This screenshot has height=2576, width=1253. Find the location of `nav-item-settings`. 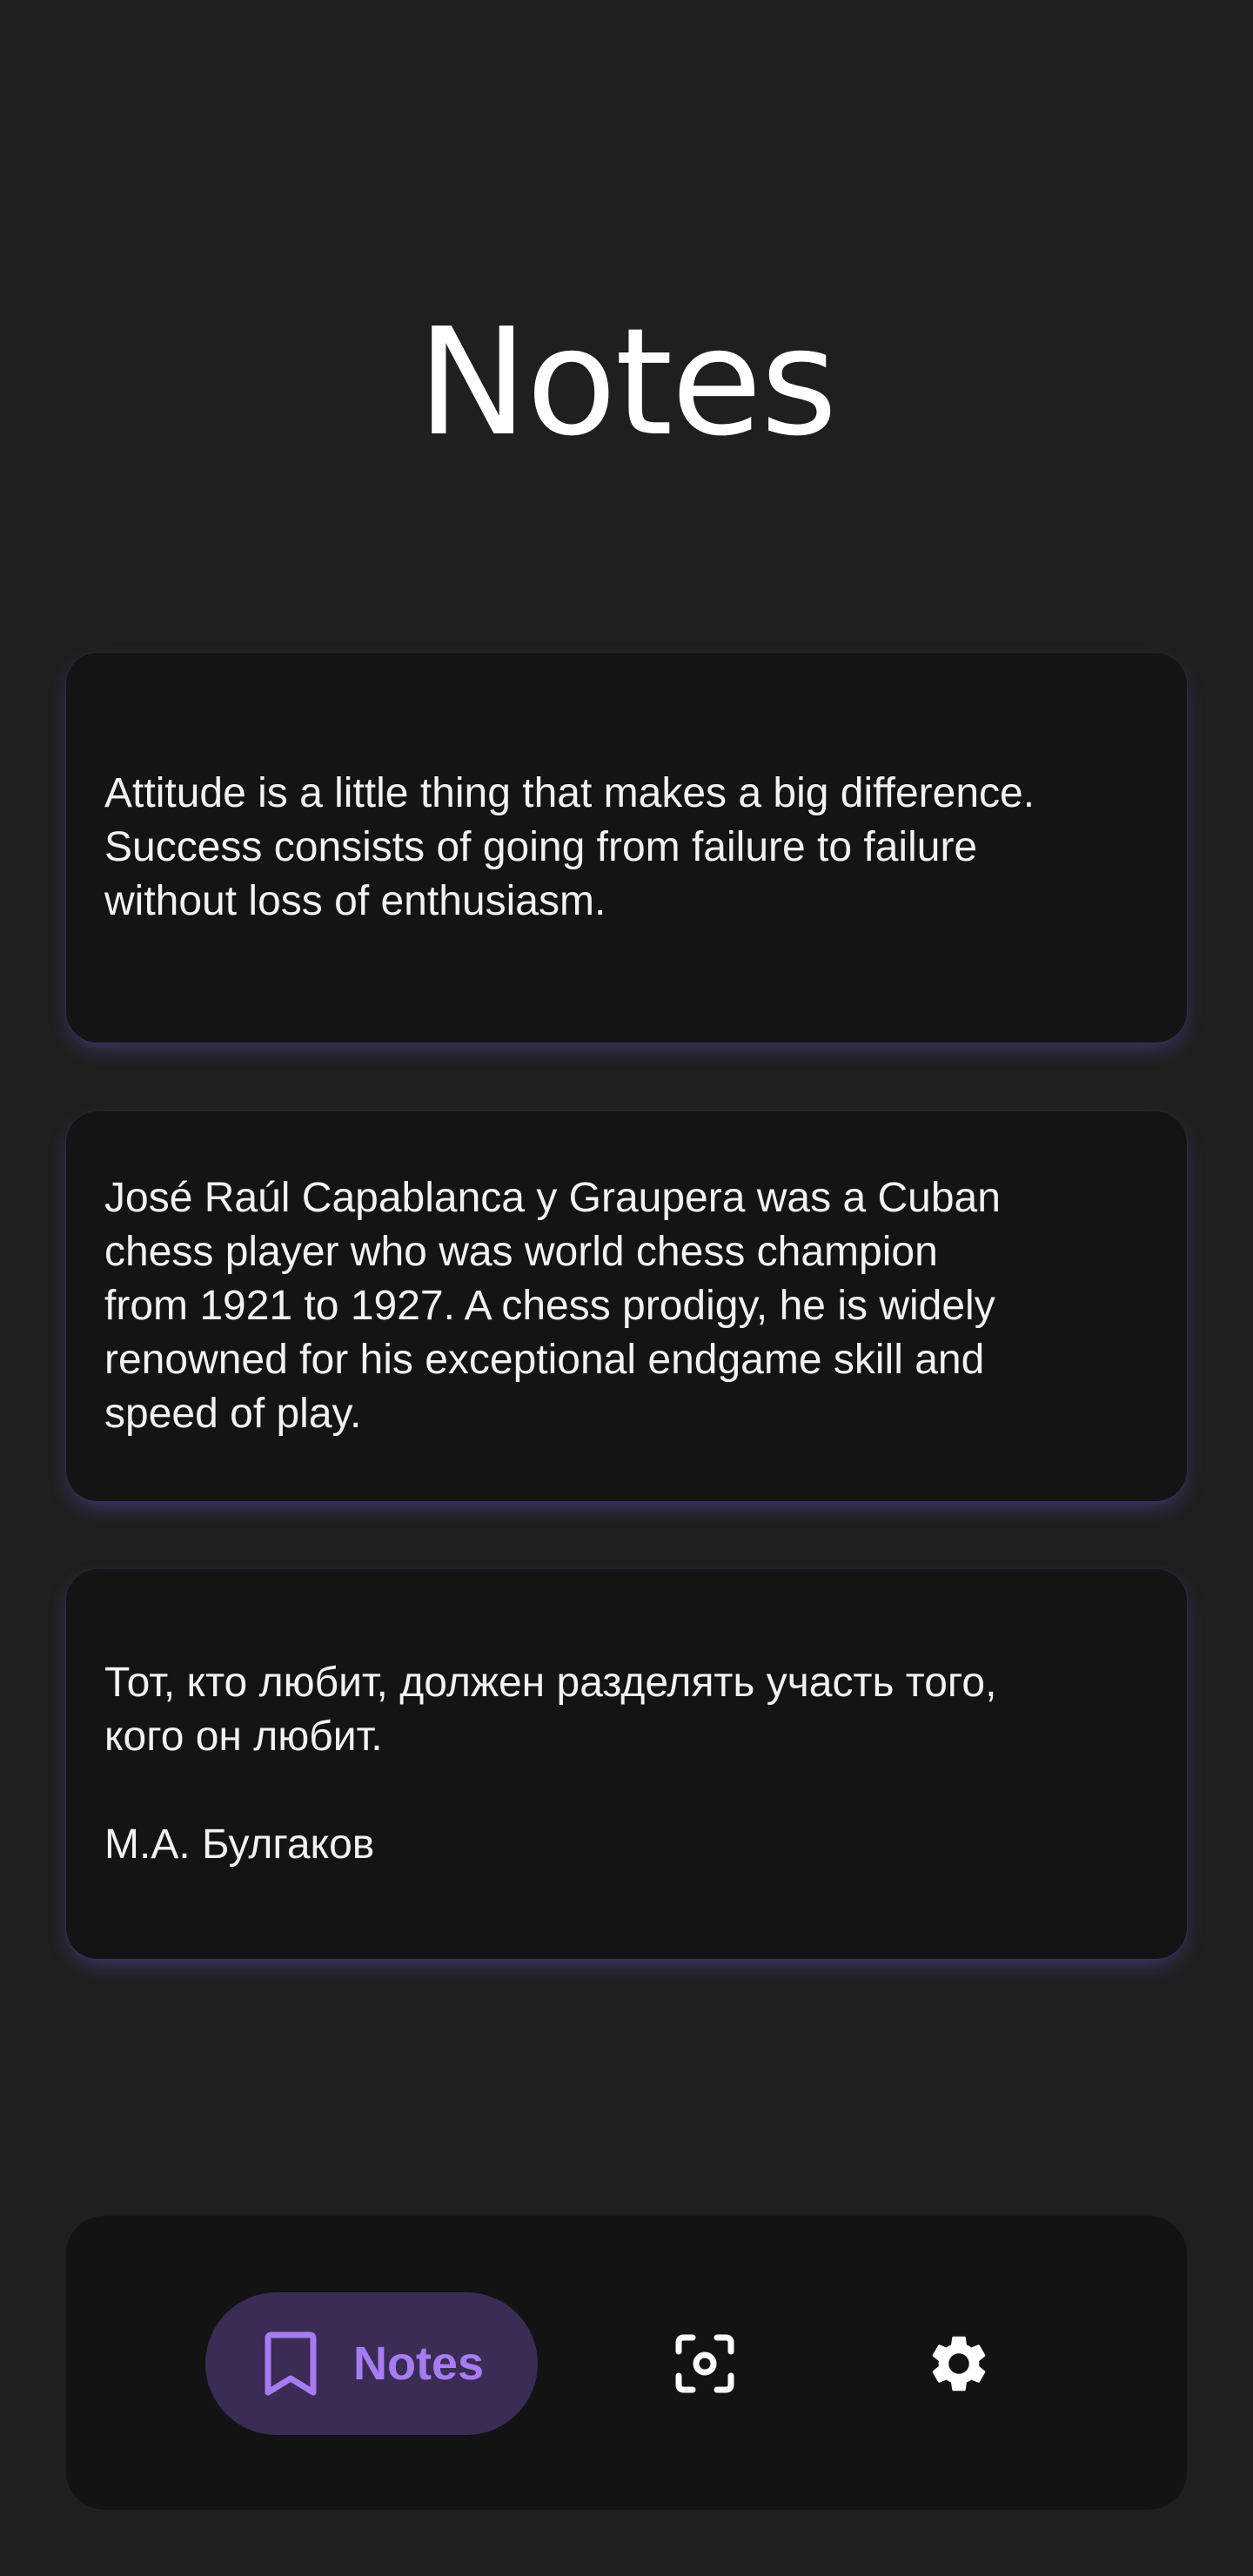

nav-item-settings is located at coordinates (958, 2363).